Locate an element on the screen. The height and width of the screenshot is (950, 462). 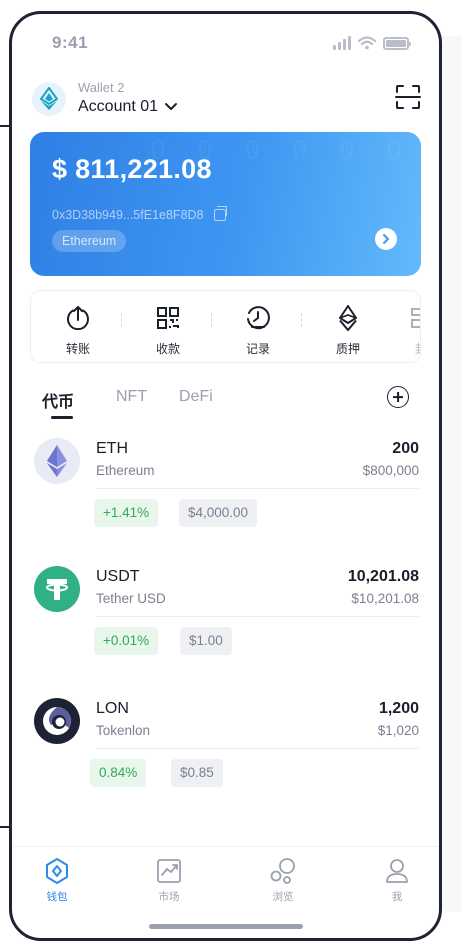
token-price-badge: $4,000.00 is located at coordinates (218, 513).